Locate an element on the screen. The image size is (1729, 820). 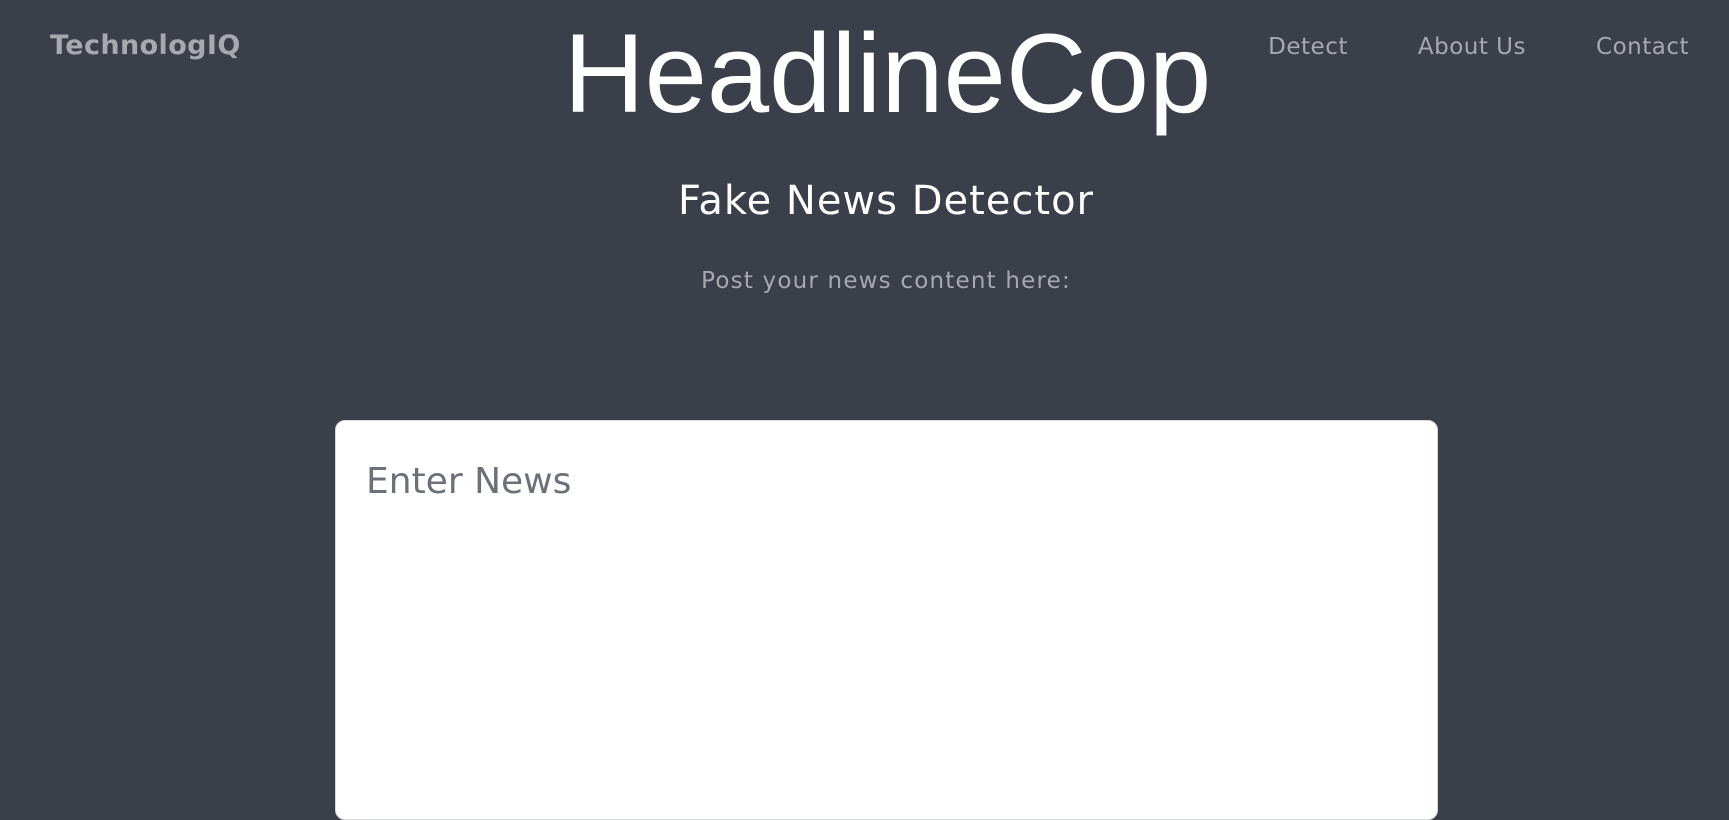
app-title: HeadlineCop is located at coordinates (887, 73).